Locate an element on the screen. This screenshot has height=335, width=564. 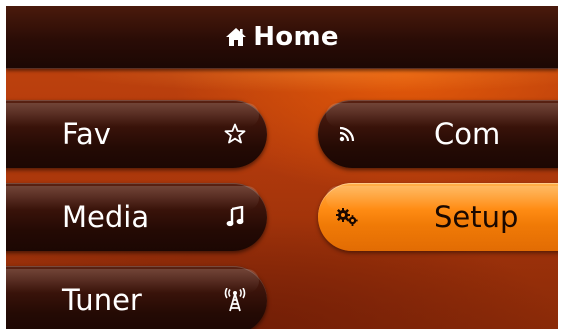
tuner-button-label: Tuner is located at coordinates (102, 299).